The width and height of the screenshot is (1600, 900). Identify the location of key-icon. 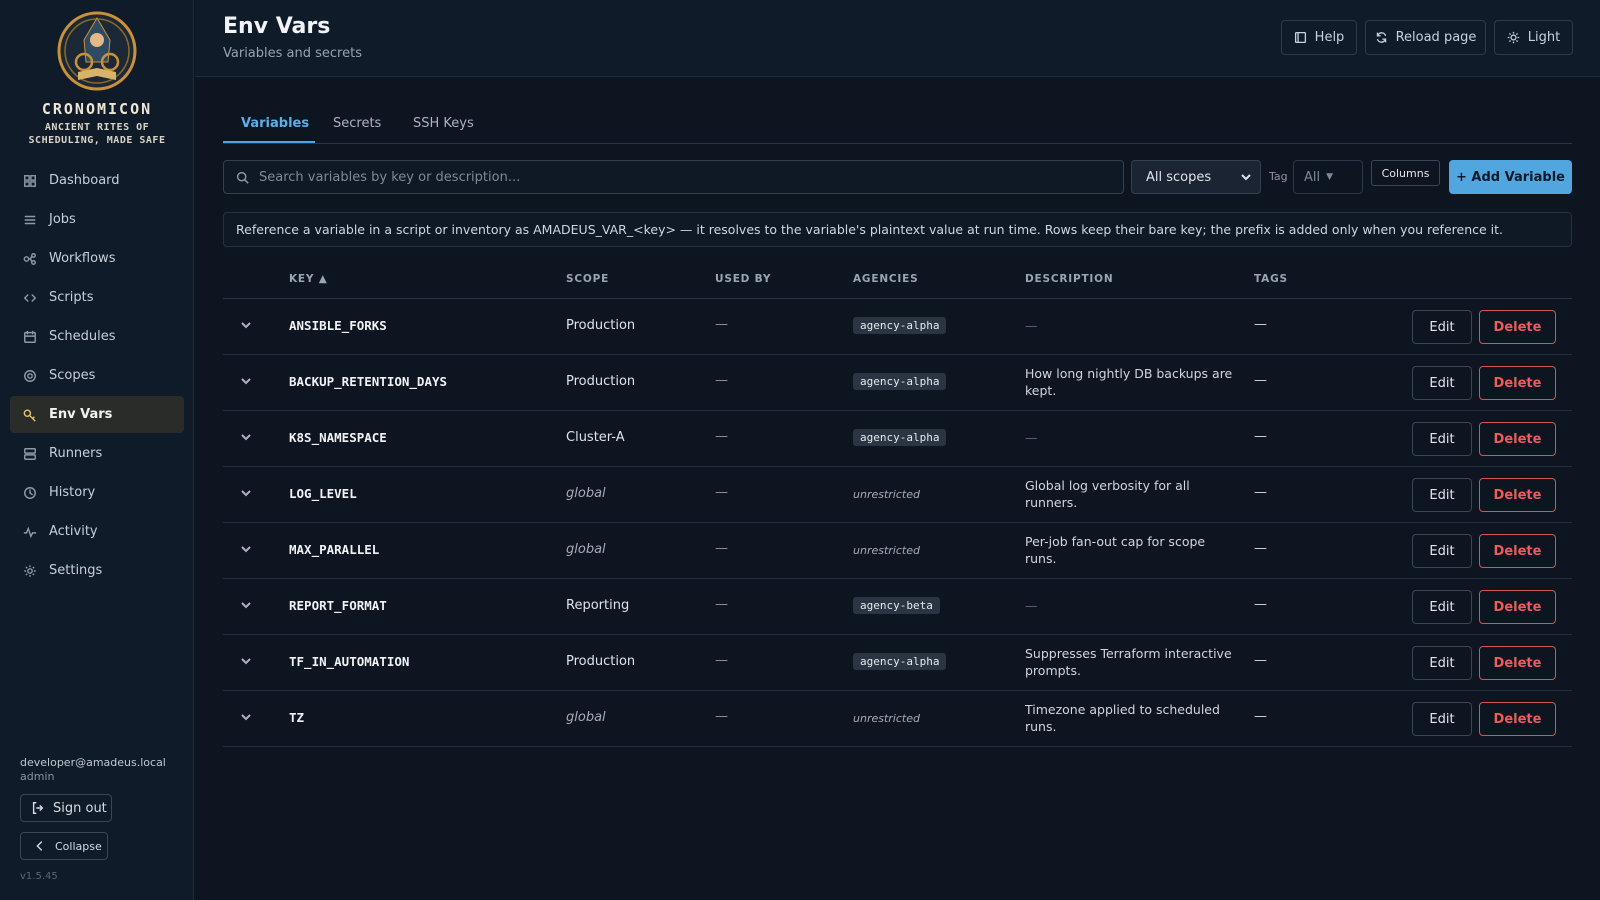
(30, 415).